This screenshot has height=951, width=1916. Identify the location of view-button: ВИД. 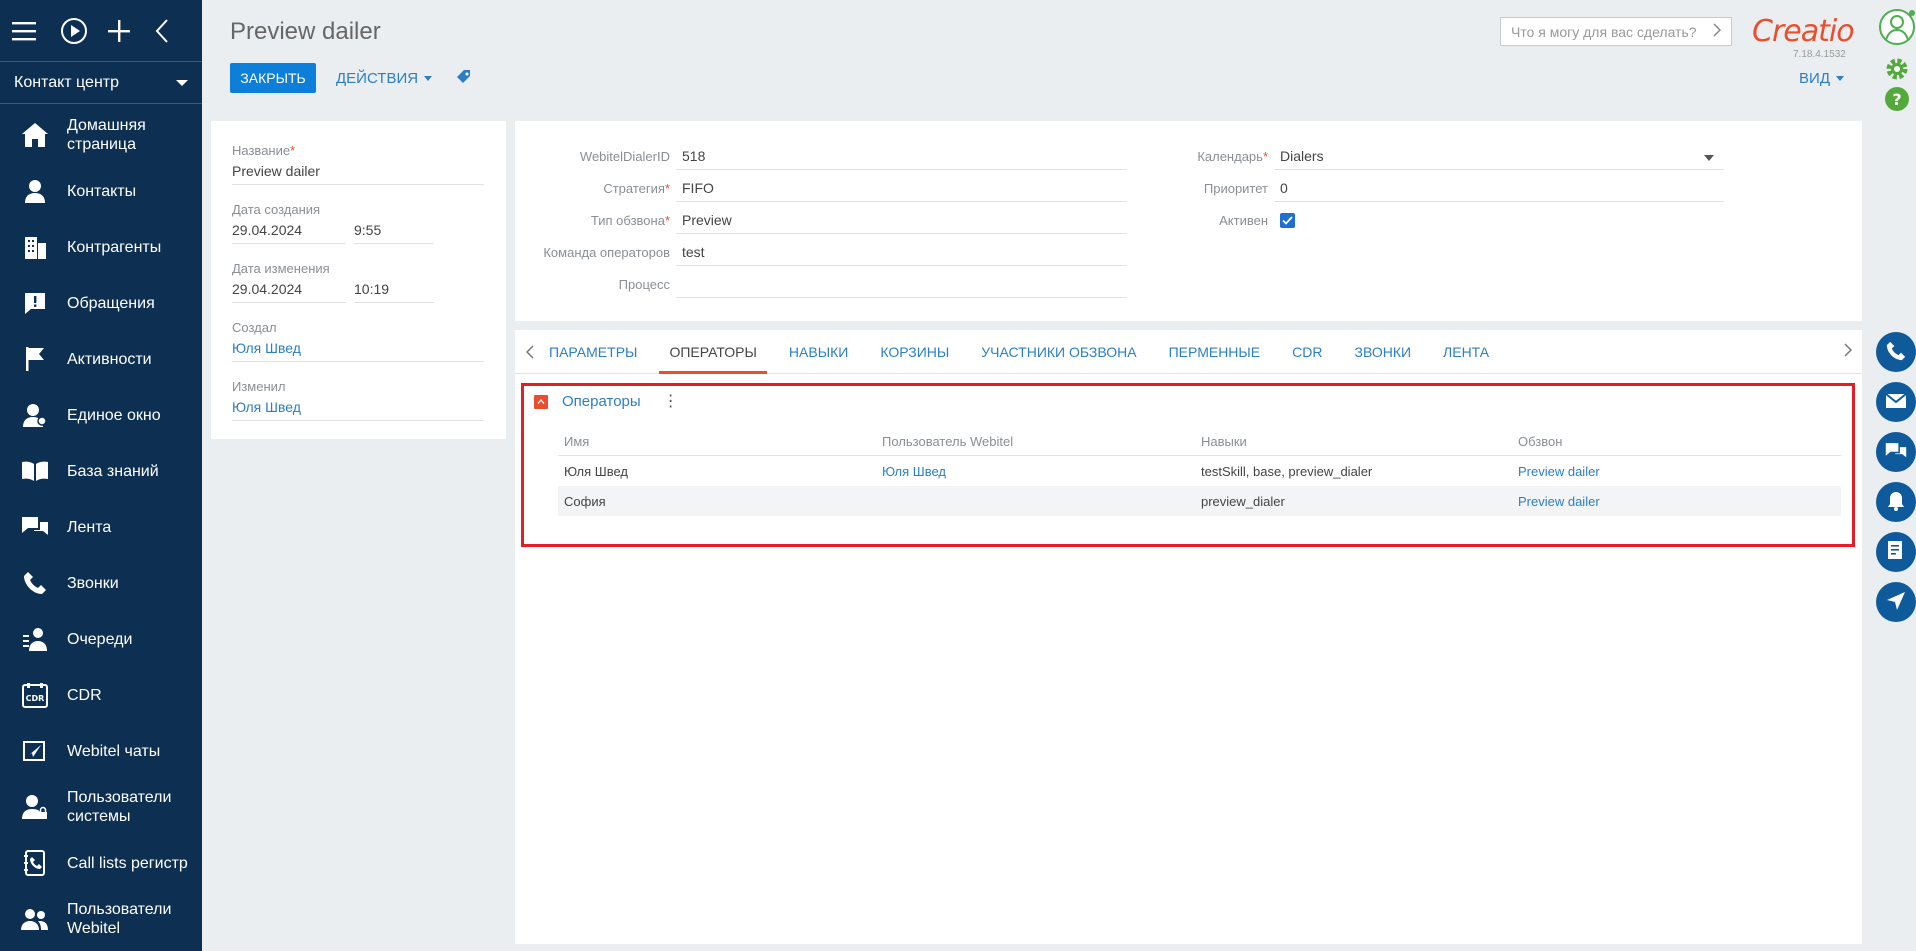
(1821, 78).